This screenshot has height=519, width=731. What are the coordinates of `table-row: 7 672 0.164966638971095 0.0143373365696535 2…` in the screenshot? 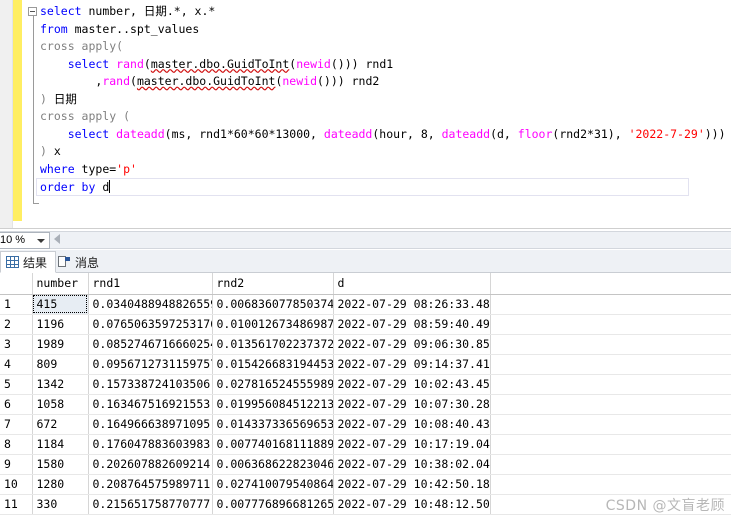 It's located at (365, 424).